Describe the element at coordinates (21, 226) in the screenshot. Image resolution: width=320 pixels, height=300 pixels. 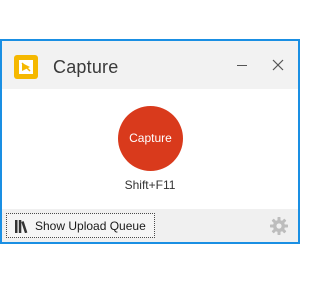
I see `books-icon` at that location.